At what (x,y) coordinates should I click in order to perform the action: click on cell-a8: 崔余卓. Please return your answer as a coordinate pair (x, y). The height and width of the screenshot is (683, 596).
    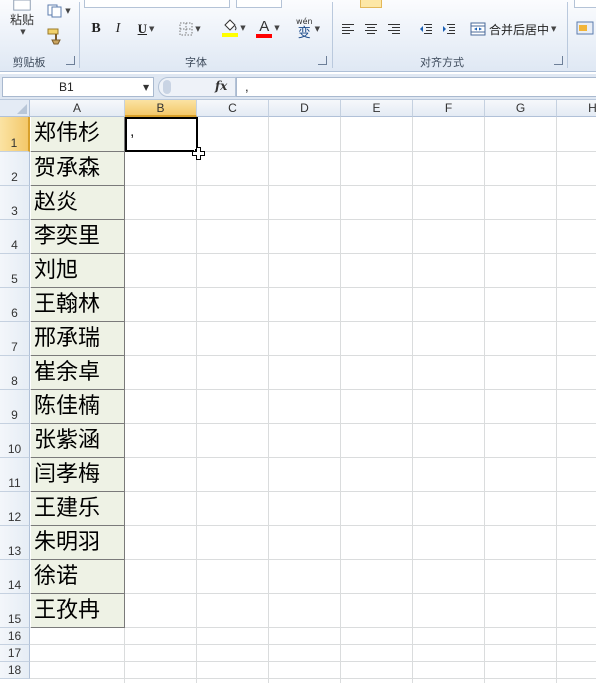
    Looking at the image, I should click on (78, 373).